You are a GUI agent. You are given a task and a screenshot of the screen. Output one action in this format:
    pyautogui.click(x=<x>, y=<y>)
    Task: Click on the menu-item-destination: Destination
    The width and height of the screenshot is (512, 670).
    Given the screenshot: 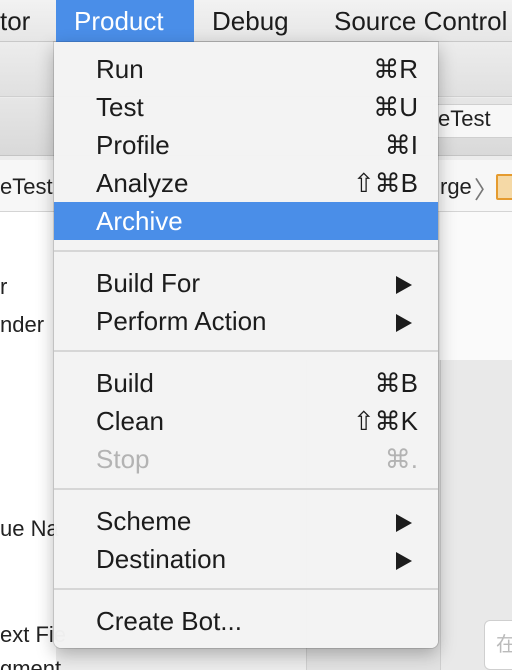 What is the action you would take?
    pyautogui.click(x=246, y=559)
    